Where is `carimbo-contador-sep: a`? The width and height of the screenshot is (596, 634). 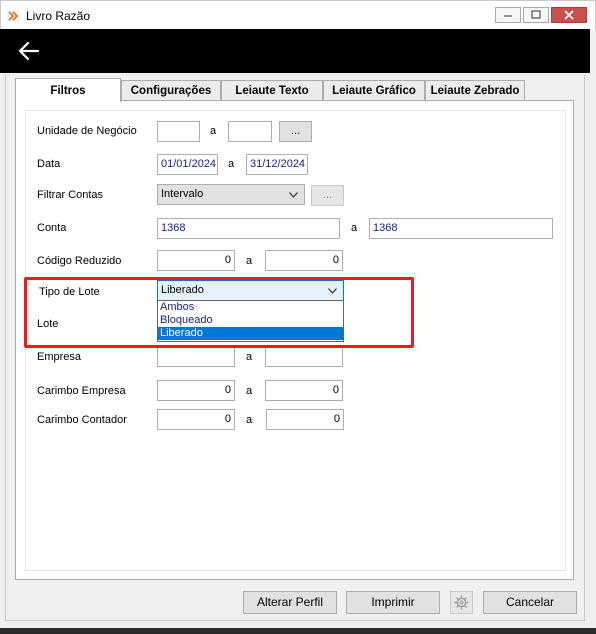
carimbo-contador-sep: a is located at coordinates (249, 420).